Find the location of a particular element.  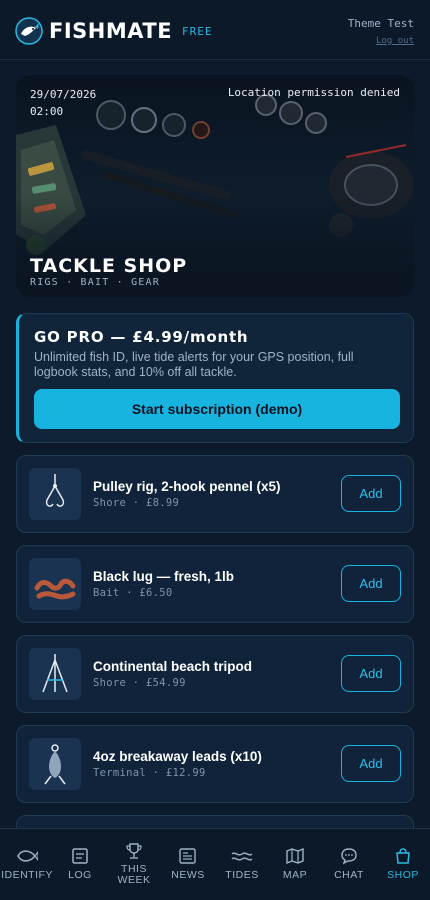

plan-badge: FREE is located at coordinates (197, 31).